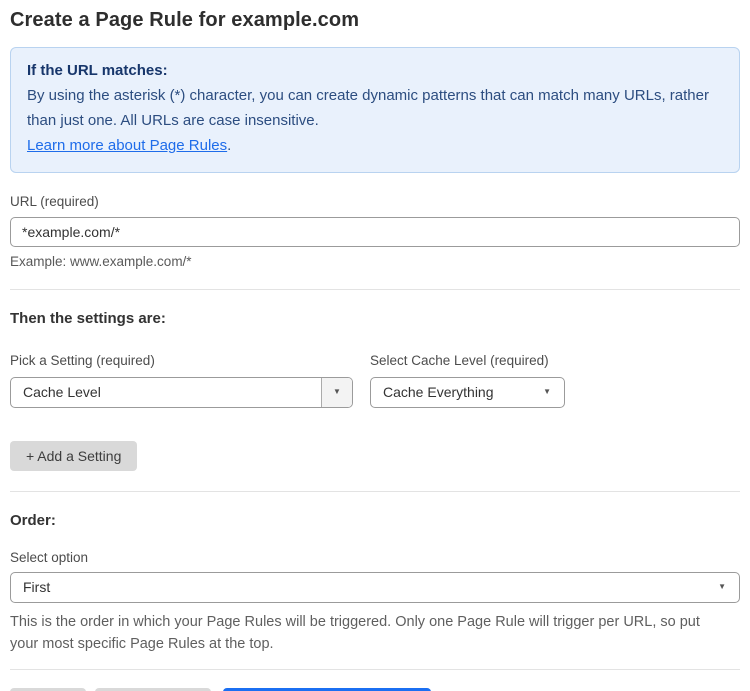 The height and width of the screenshot is (691, 750). I want to click on url-field-label: URL (required), so click(54, 201).